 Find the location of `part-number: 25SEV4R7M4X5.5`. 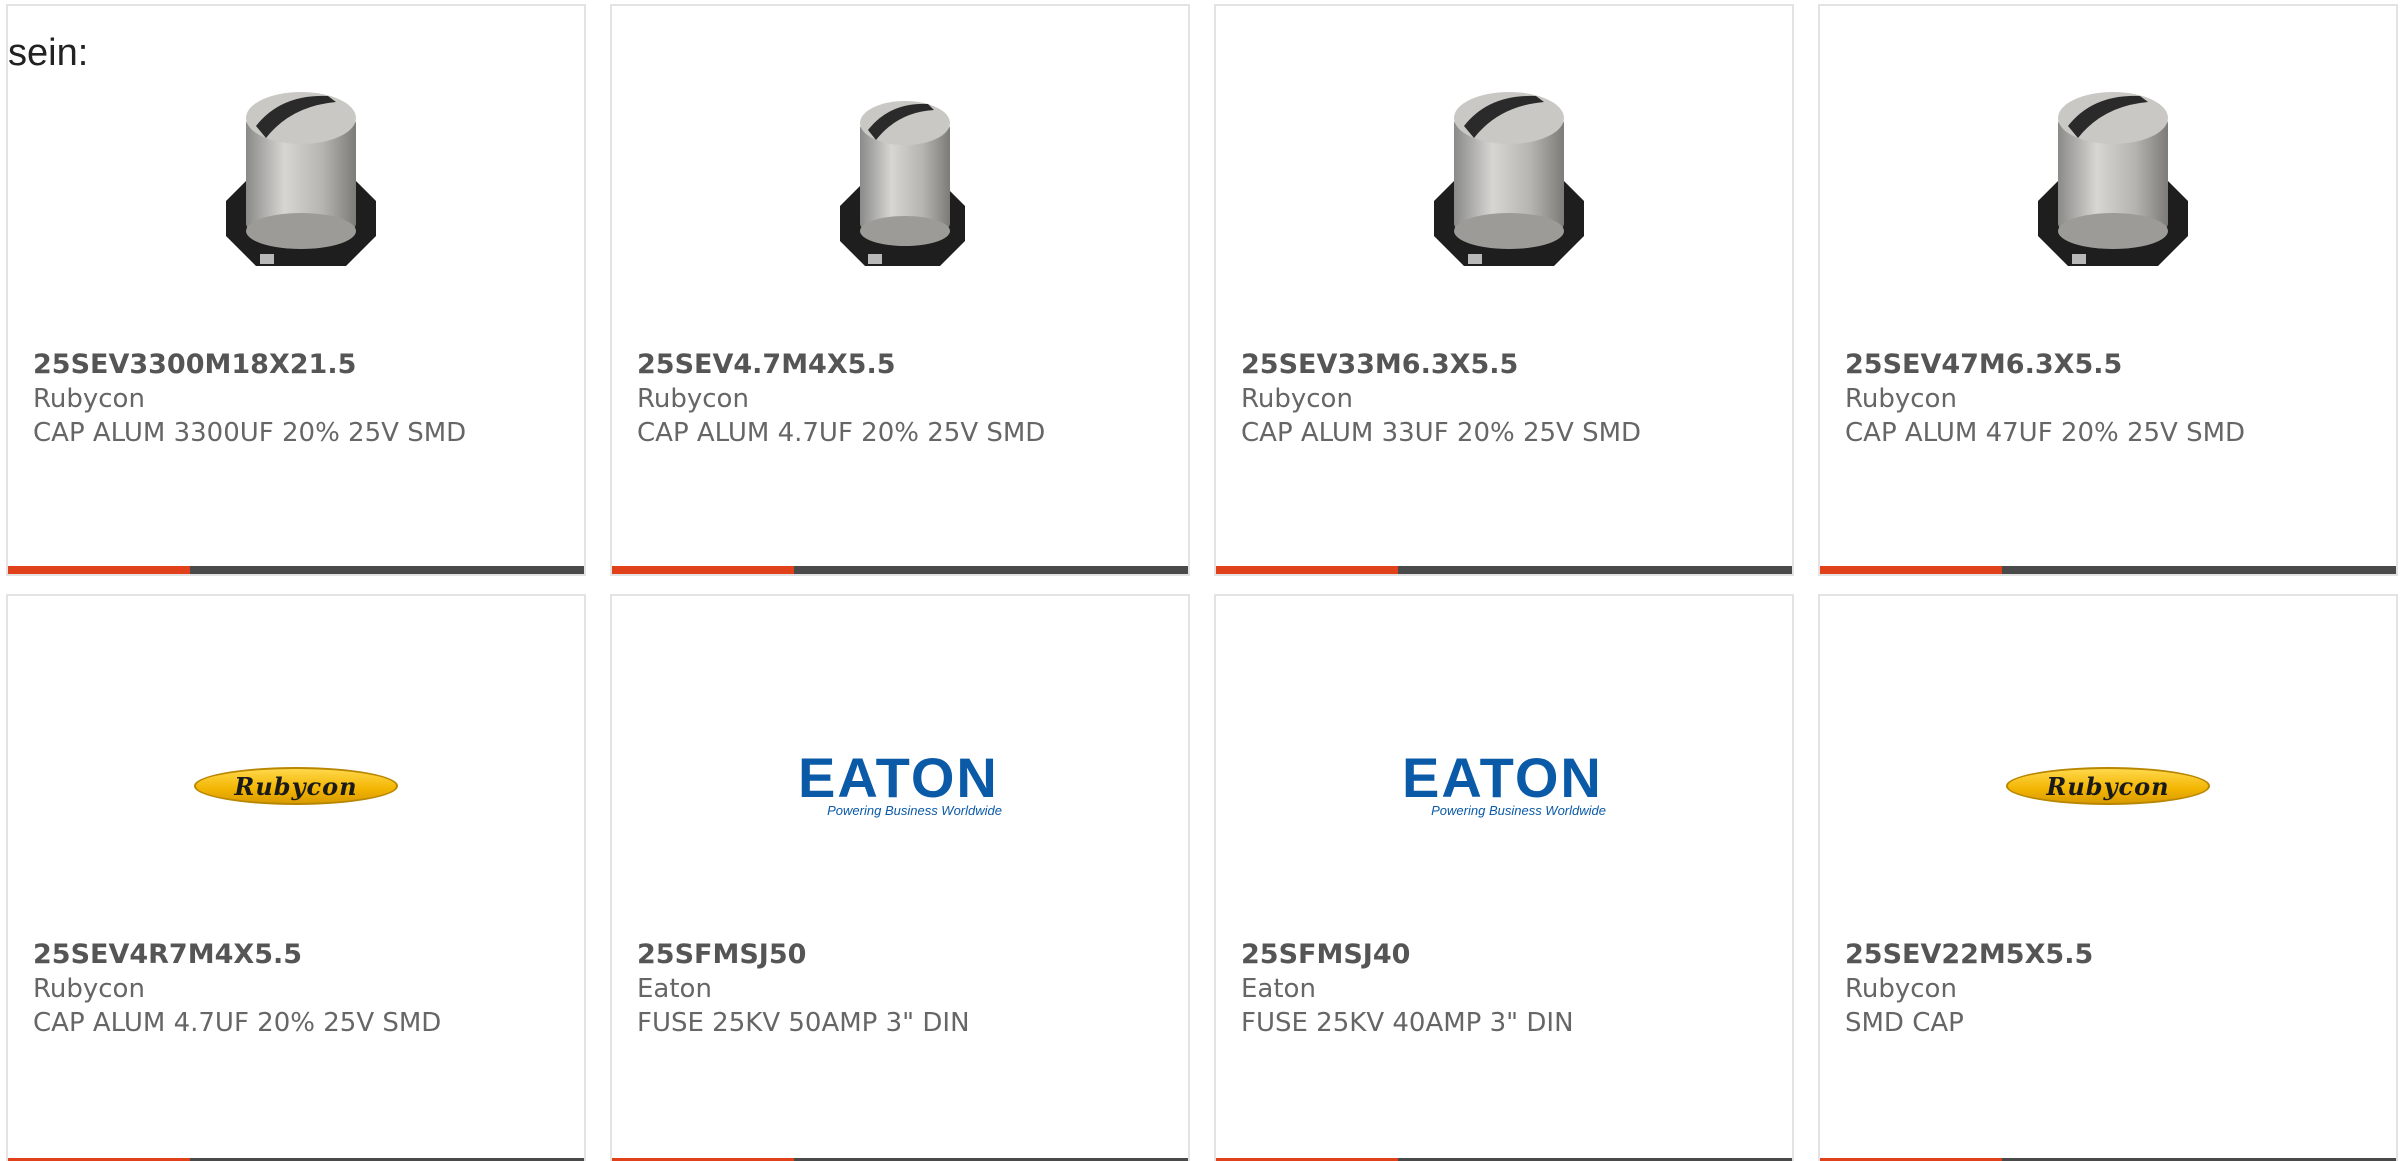

part-number: 25SEV4R7M4X5.5 is located at coordinates (298, 955).